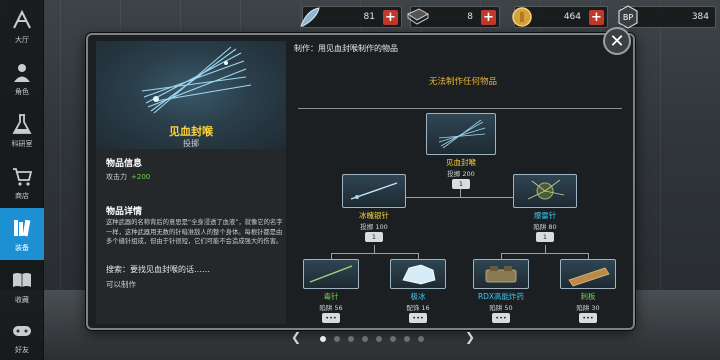 The image size is (720, 360). Describe the element at coordinates (461, 162) in the screenshot. I see `root-name: 见血封喉` at that location.